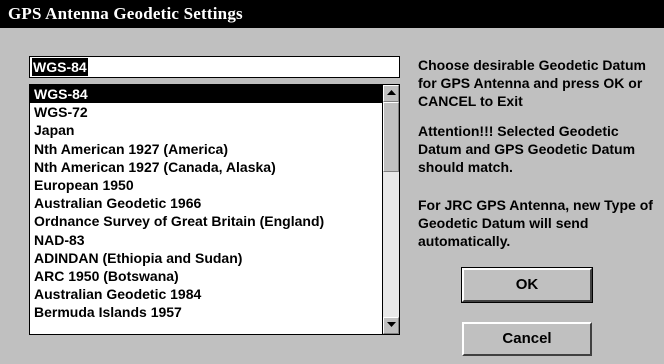 Image resolution: width=664 pixels, height=364 pixels. I want to click on cancel-button: Cancel, so click(527, 339).